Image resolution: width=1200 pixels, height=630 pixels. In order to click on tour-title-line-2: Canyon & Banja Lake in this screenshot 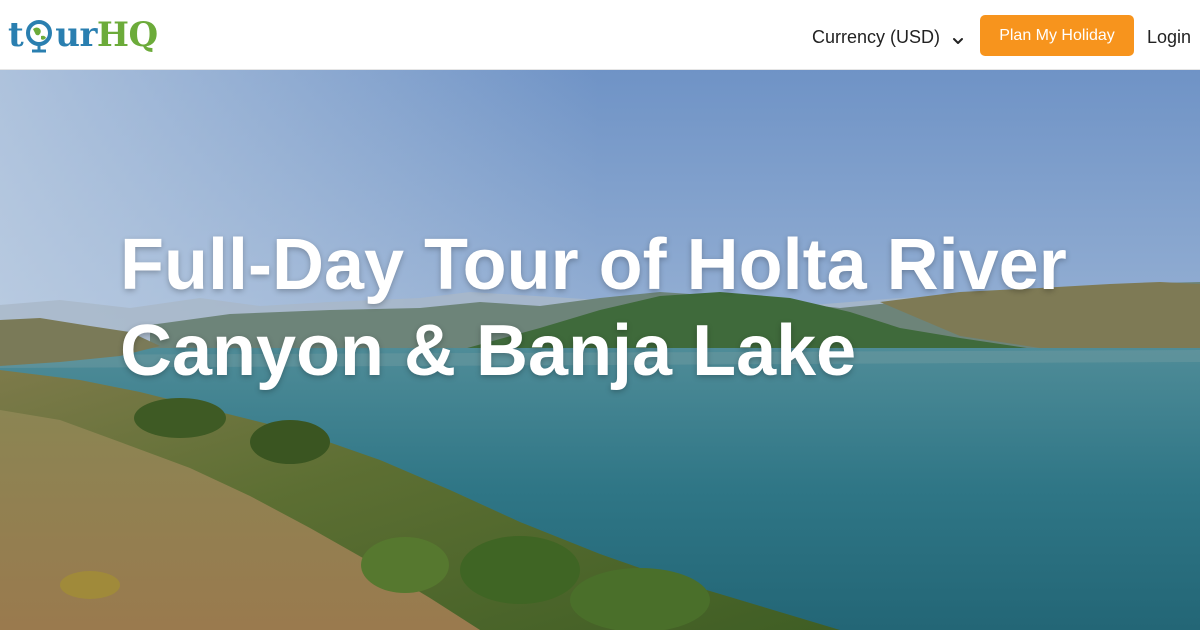, I will do `click(488, 351)`.